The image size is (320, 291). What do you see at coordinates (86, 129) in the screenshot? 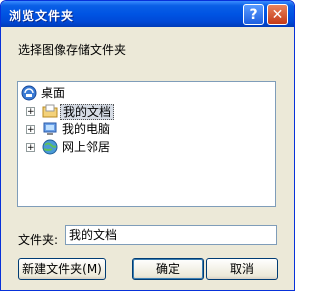
I see `tree-item-label: 我的电脑` at bounding box center [86, 129].